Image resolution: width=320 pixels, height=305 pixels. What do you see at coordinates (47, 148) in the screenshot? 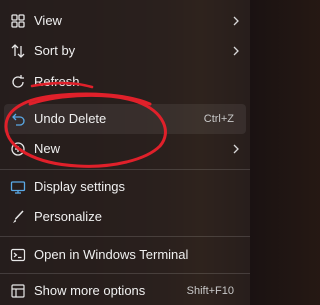
I see `menu-item-label: New` at bounding box center [47, 148].